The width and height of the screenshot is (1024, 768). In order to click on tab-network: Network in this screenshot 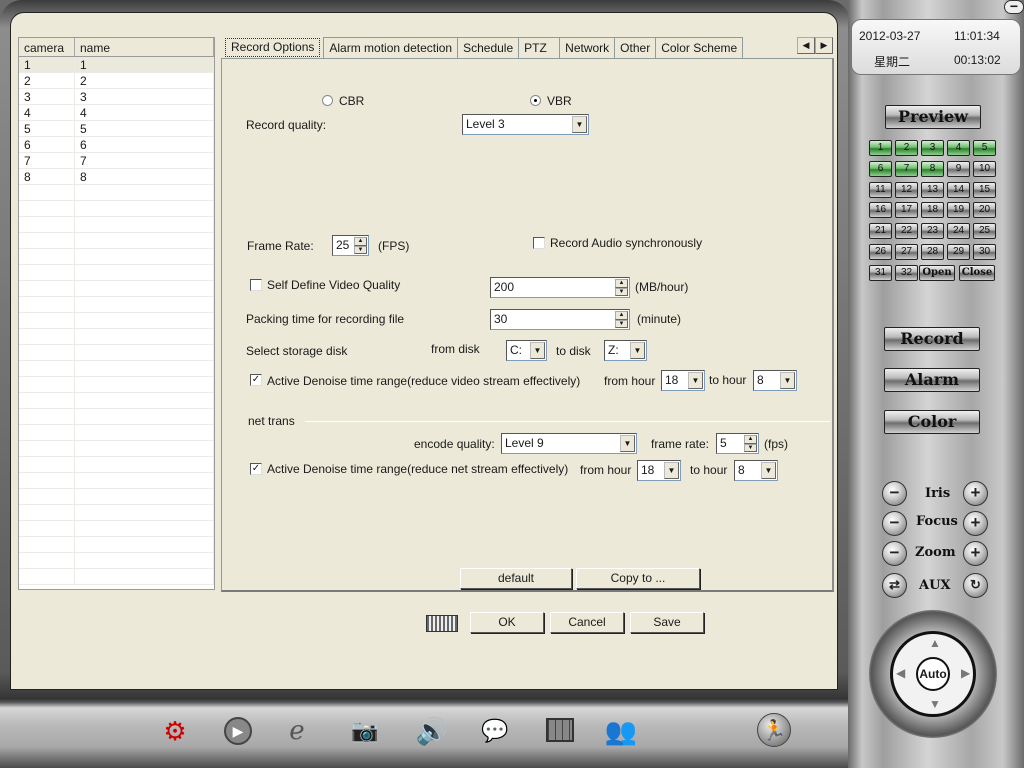, I will do `click(587, 47)`.